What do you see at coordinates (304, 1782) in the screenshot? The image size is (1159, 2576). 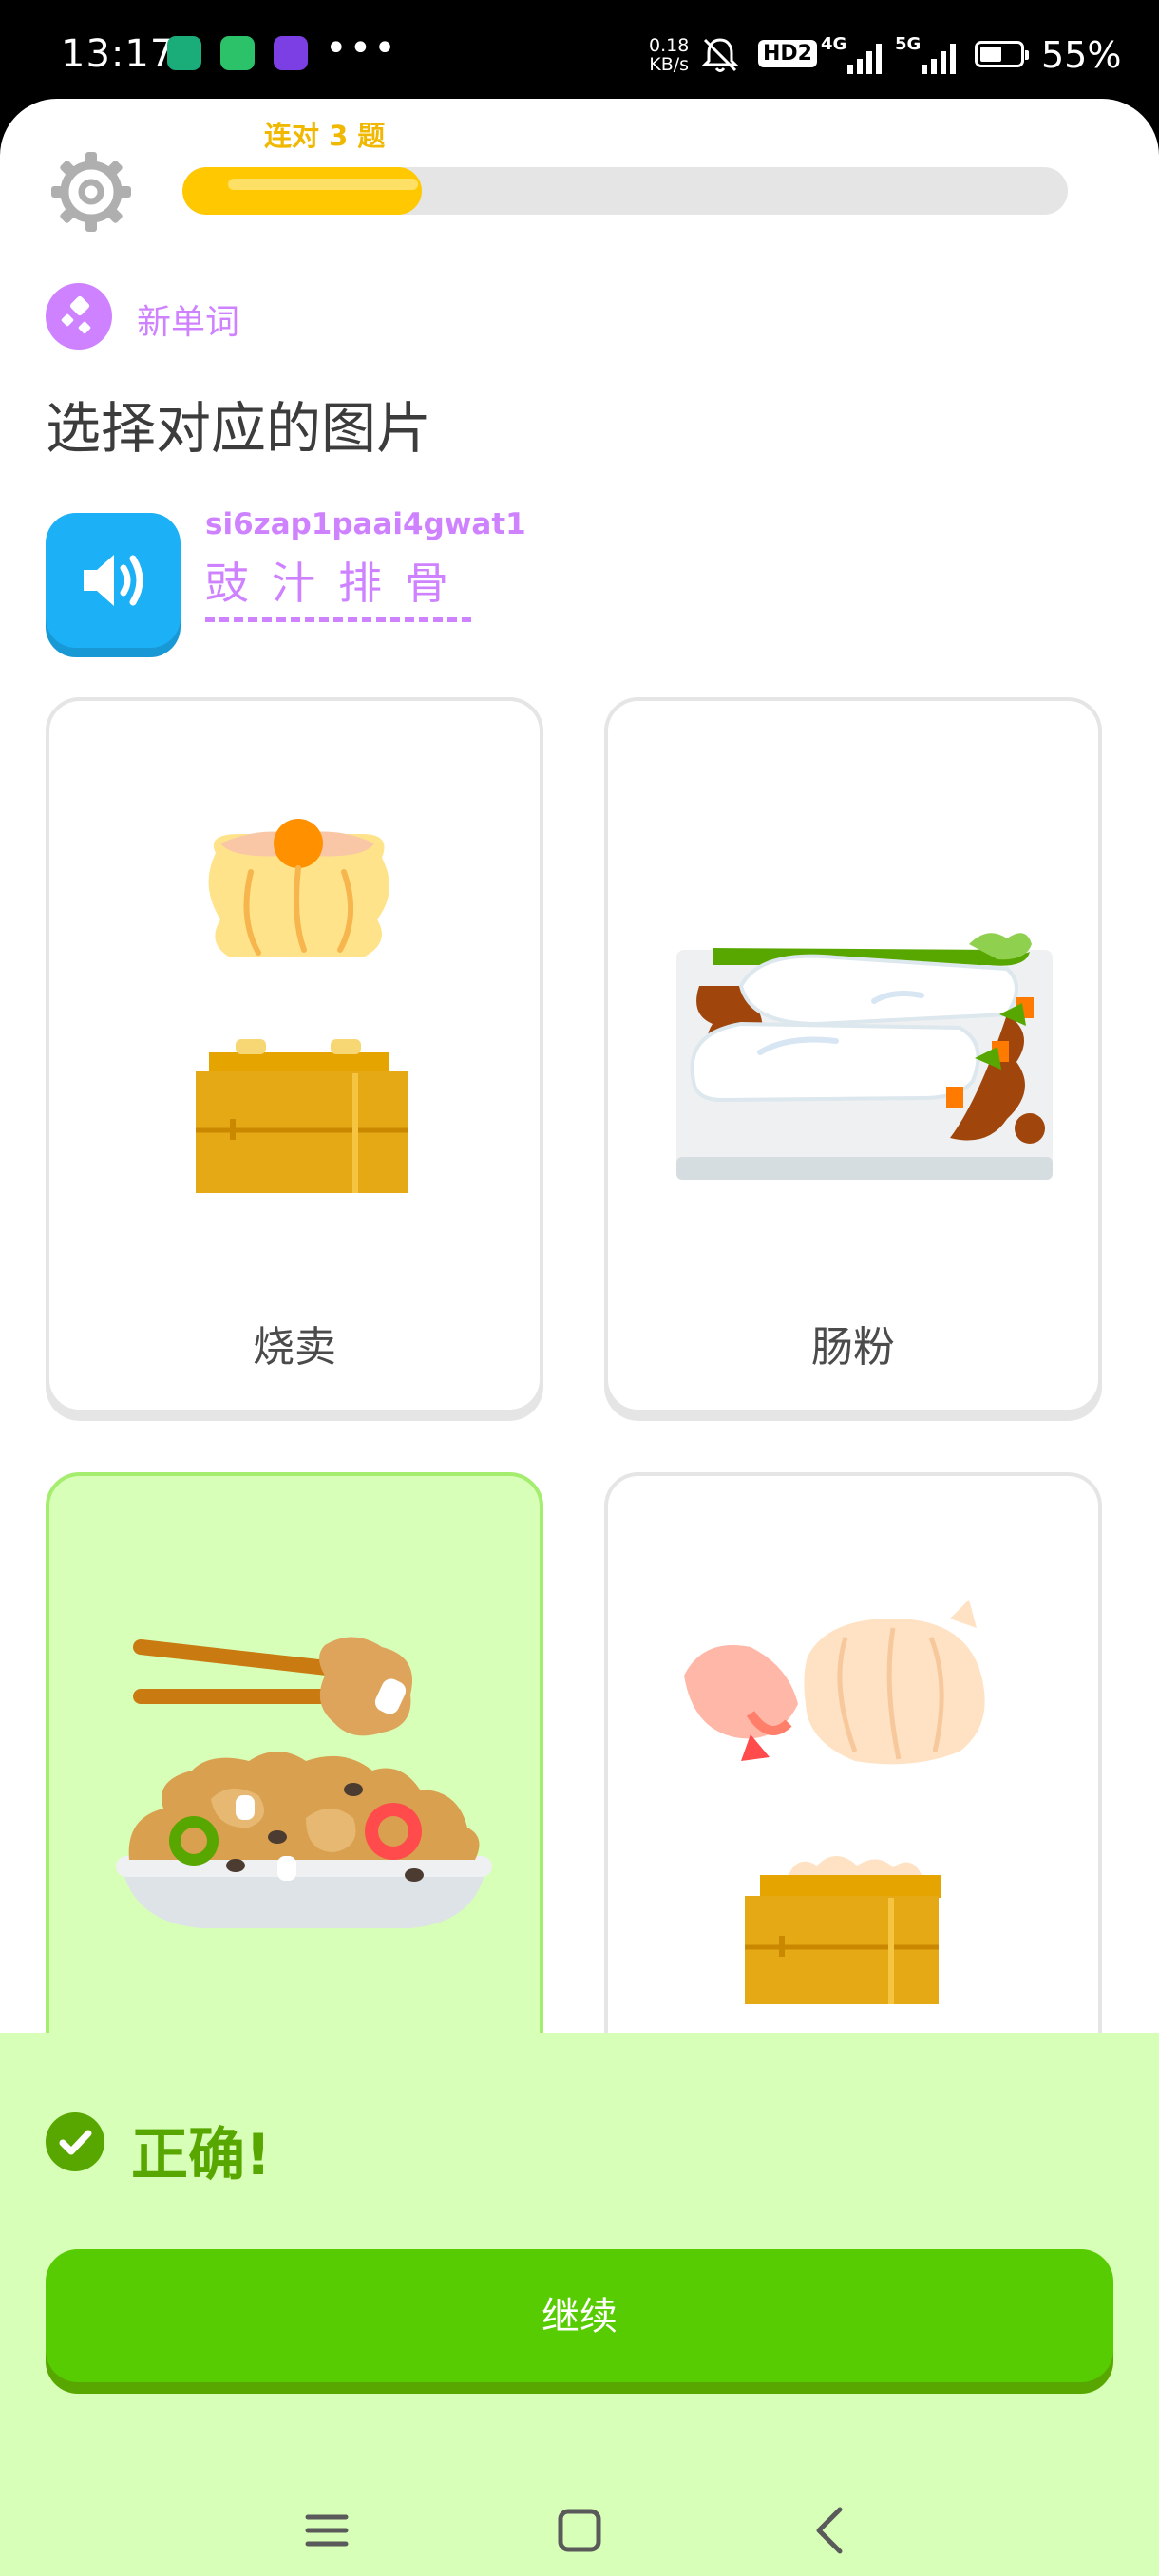 I see `spare-ribs-illustration` at bounding box center [304, 1782].